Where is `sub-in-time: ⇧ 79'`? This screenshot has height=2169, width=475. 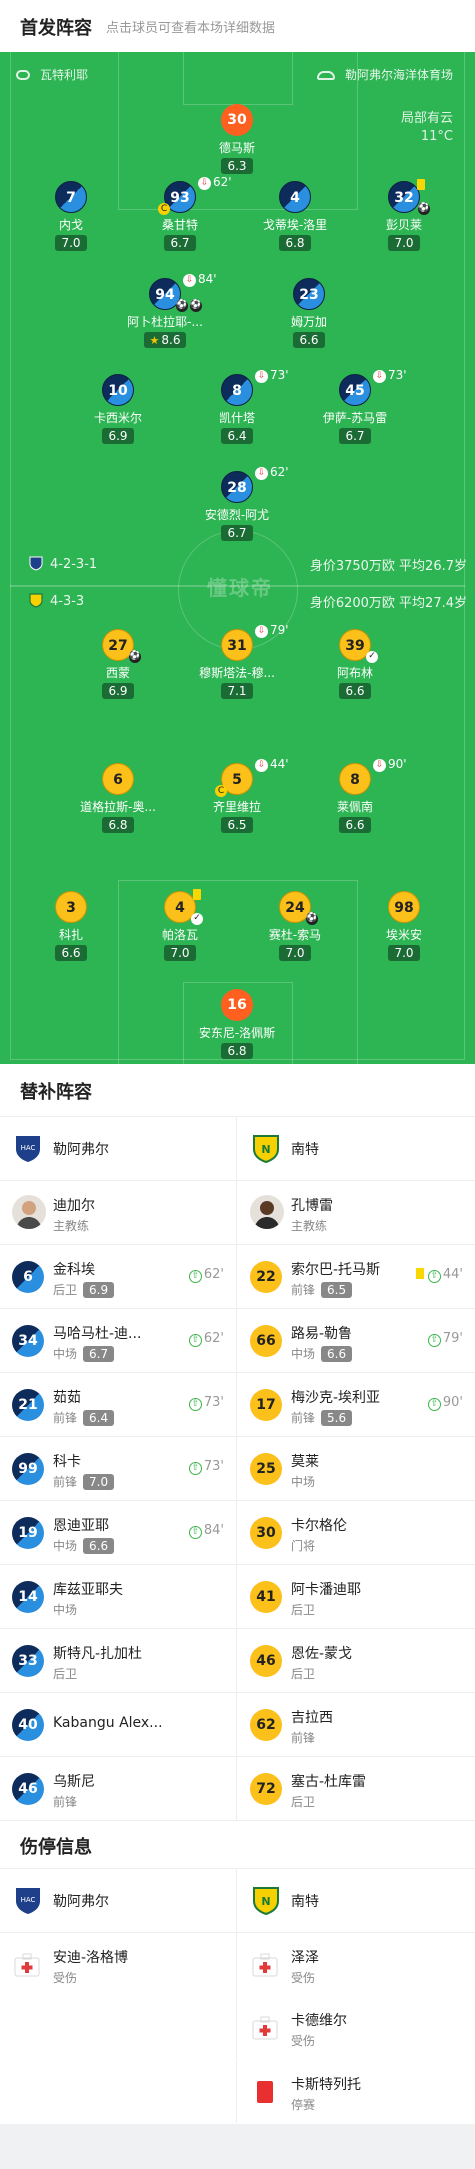
sub-in-time: ⇧ 79' is located at coordinates (445, 1339).